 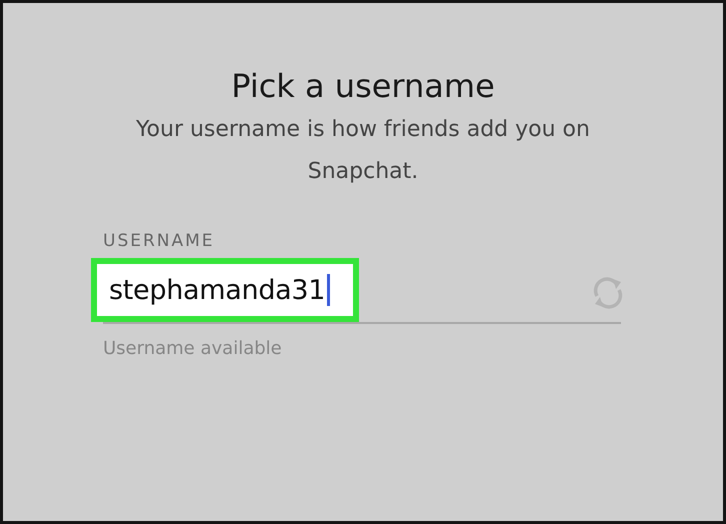 What do you see at coordinates (363, 86) in the screenshot?
I see `screen-title: Pick a username` at bounding box center [363, 86].